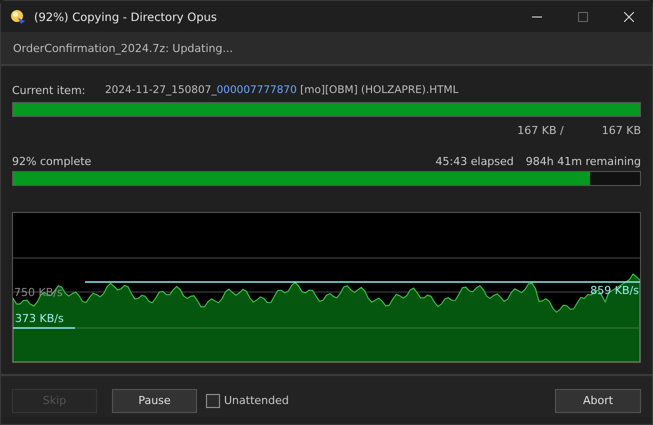  What do you see at coordinates (154, 400) in the screenshot?
I see `action-button: Pause` at bounding box center [154, 400].